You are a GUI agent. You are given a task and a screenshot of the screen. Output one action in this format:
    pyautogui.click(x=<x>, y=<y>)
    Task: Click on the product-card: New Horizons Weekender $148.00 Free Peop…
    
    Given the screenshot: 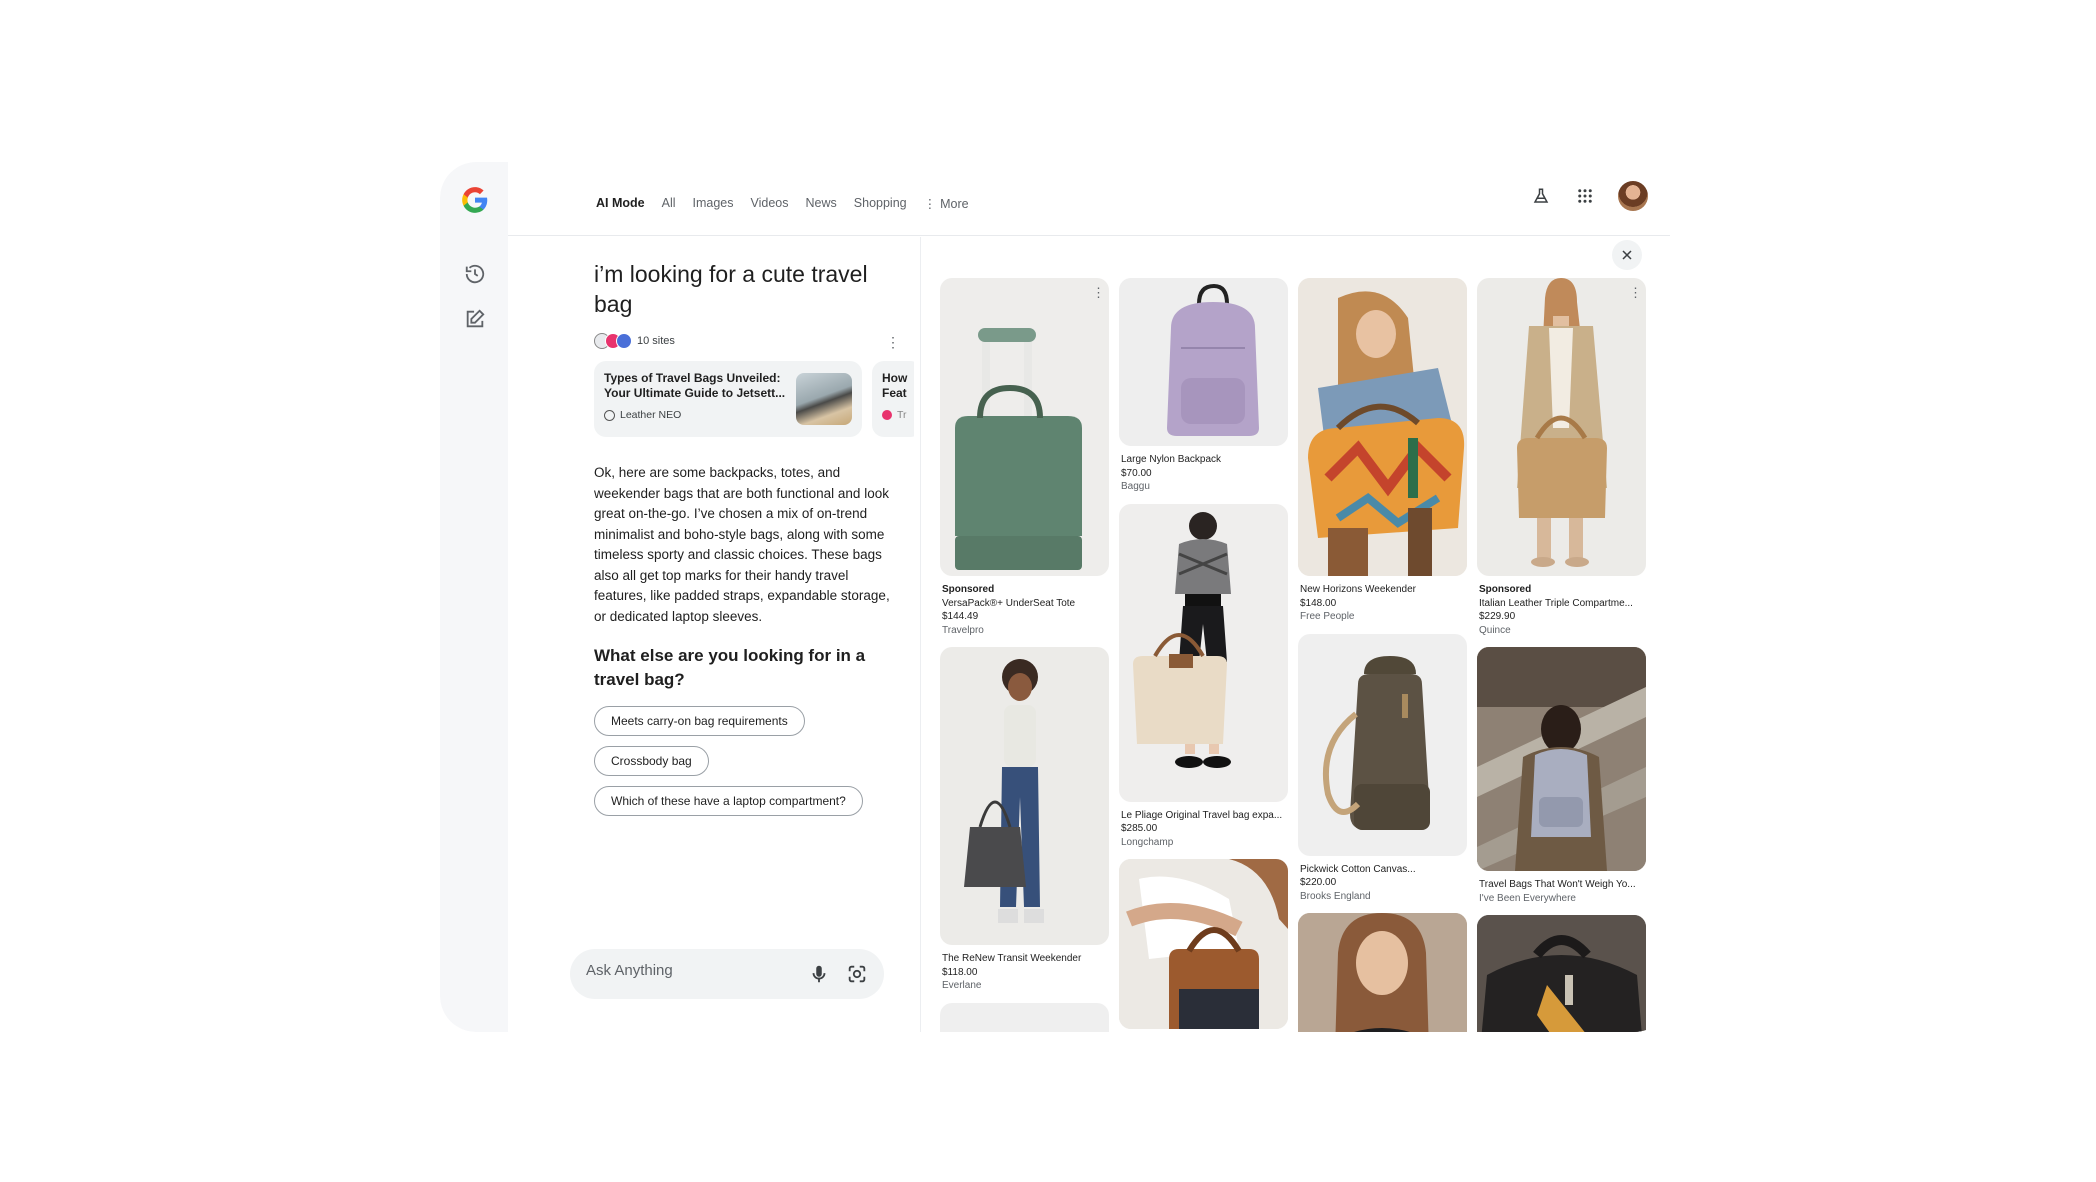 What is the action you would take?
    pyautogui.click(x=1382, y=451)
    